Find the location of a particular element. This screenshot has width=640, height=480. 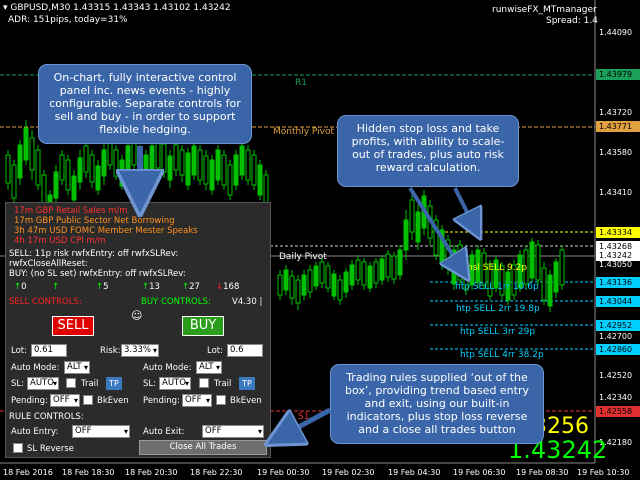

sl-reverse-label: SL Reverse is located at coordinates (50, 449).